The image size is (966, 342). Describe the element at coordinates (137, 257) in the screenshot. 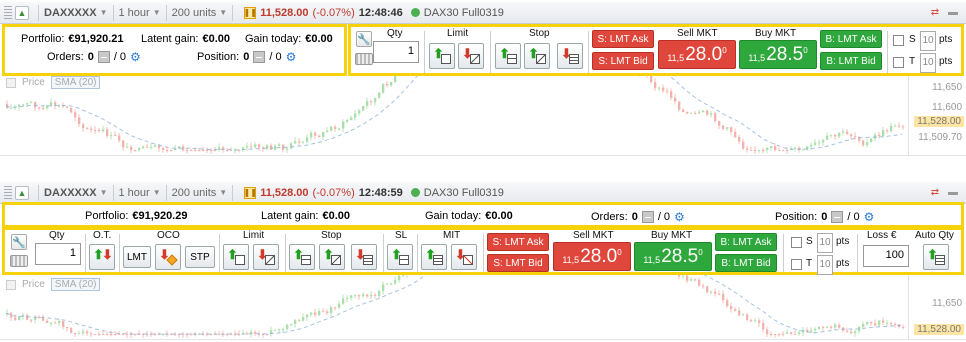

I see `lmt-button: LMT` at that location.